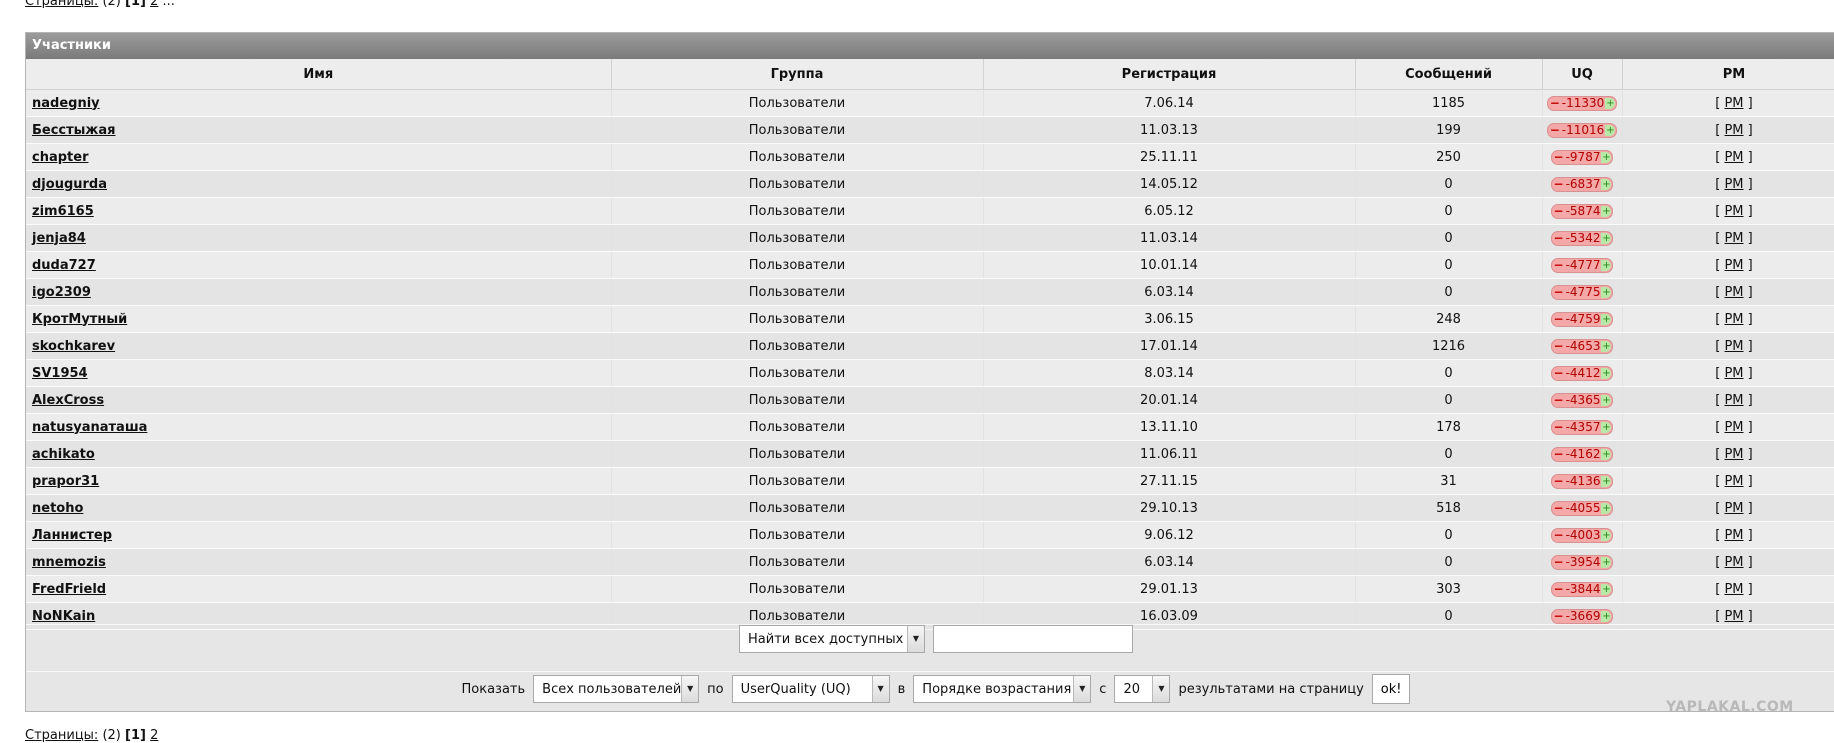  What do you see at coordinates (319, 74) in the screenshot?
I see `col-name-header: Имя` at bounding box center [319, 74].